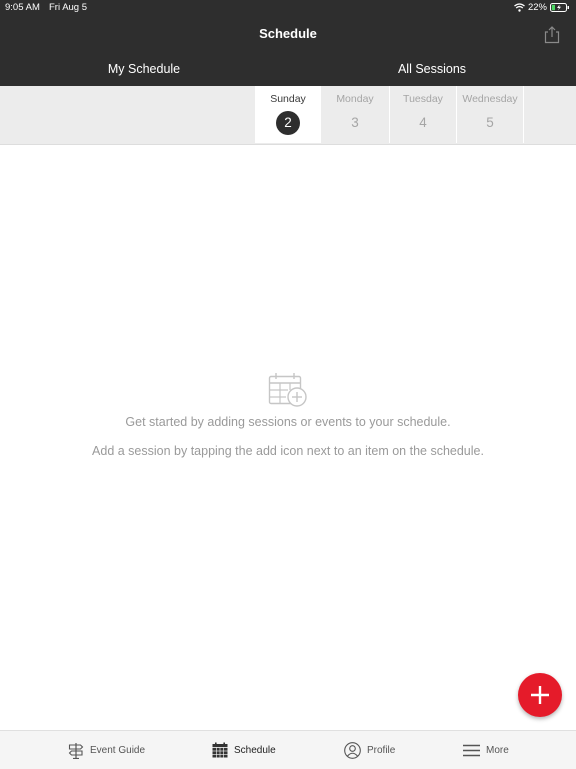 Image resolution: width=576 pixels, height=769 pixels. Describe the element at coordinates (423, 99) in the screenshot. I see `day-name: Tuesday` at that location.